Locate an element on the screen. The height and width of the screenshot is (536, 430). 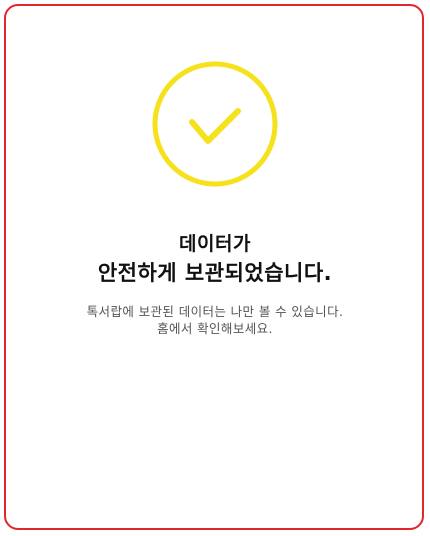
check-circle-ring is located at coordinates (215, 124).